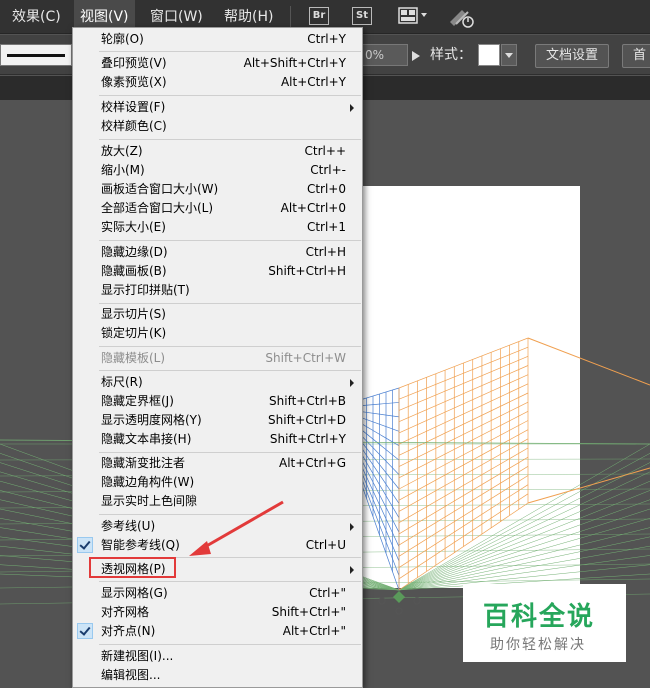 This screenshot has width=650, height=688. I want to click on watermark-logo: 百科全说 助你轻松解决, so click(544, 623).